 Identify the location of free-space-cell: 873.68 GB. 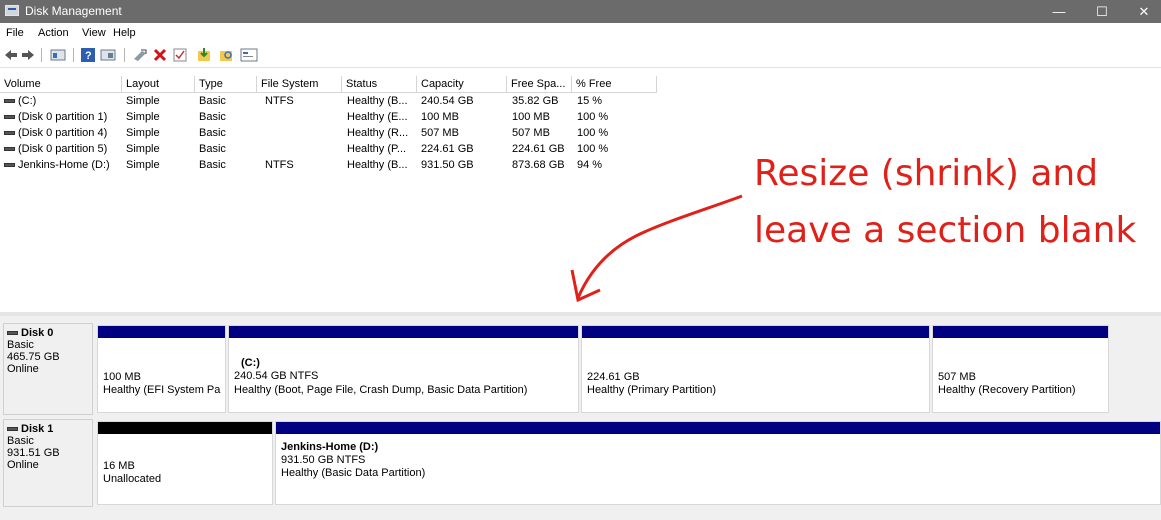
(538, 165).